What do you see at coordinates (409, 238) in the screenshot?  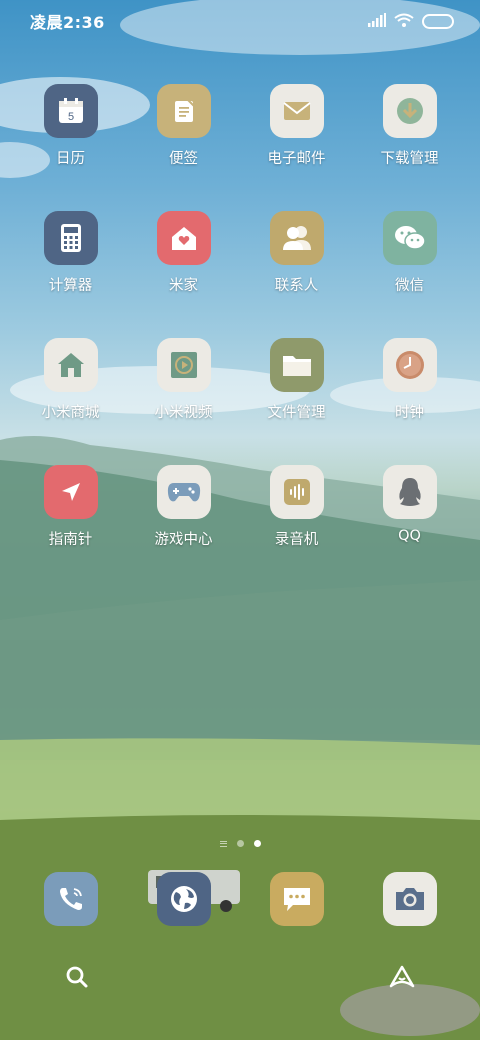 I see `wechat-icon` at bounding box center [409, 238].